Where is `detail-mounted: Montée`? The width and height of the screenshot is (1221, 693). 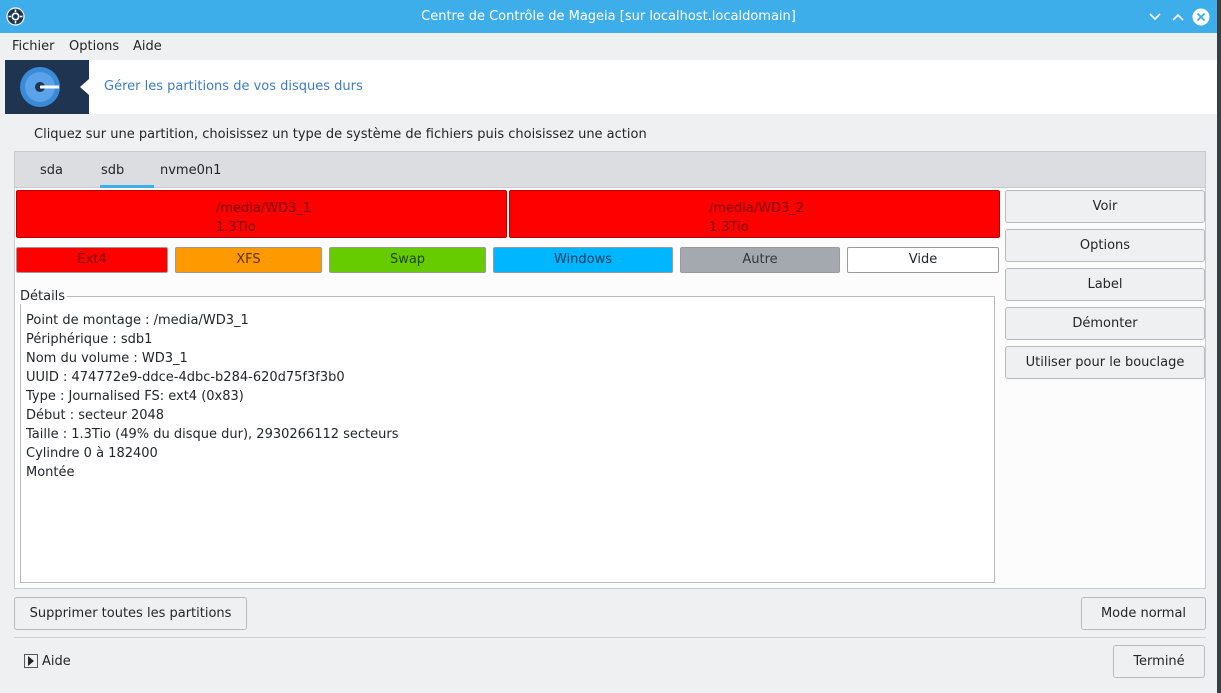
detail-mounted: Montée is located at coordinates (50, 472).